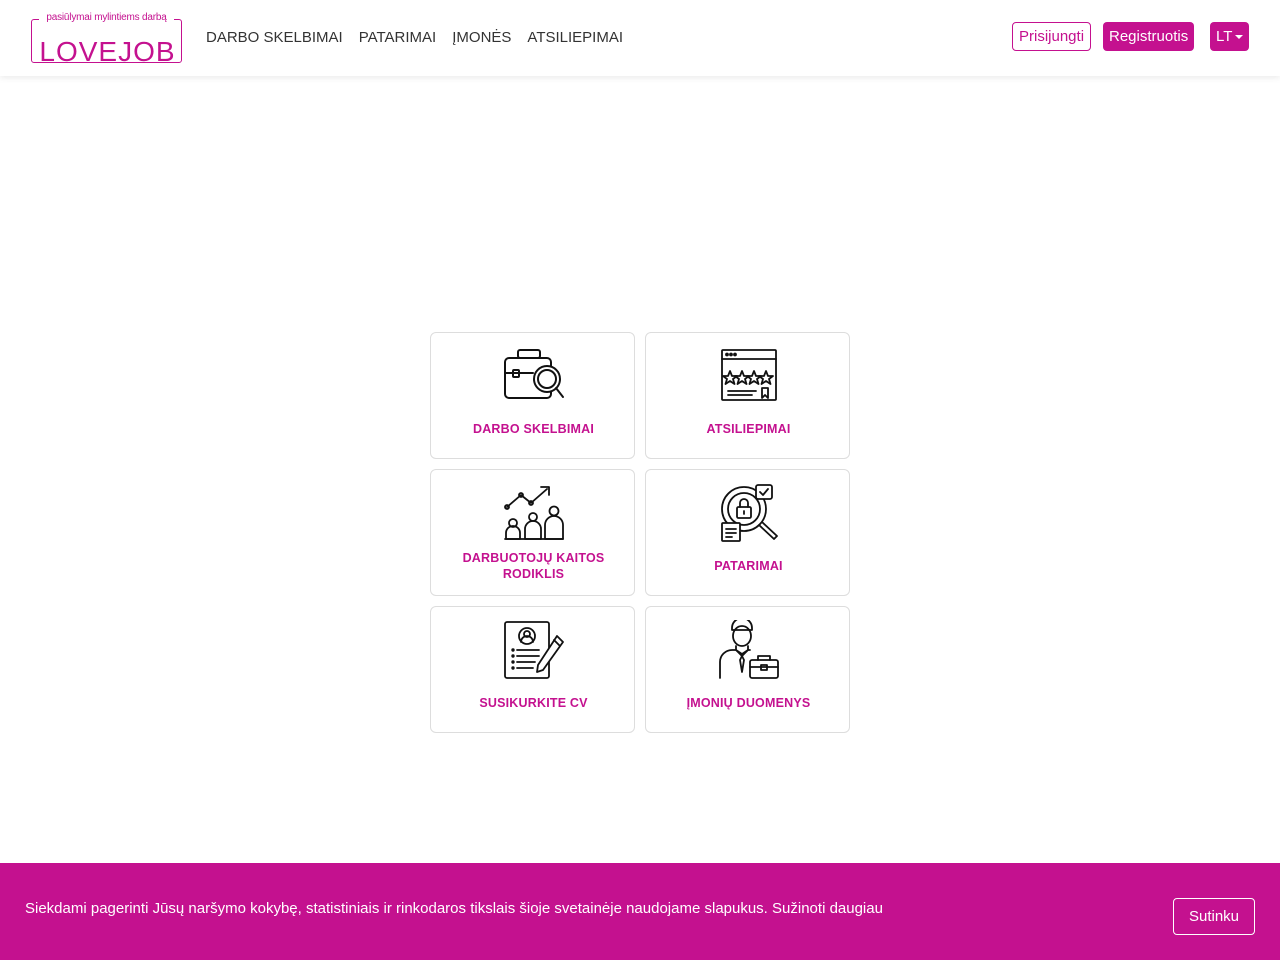 The width and height of the screenshot is (1280, 960). Describe the element at coordinates (534, 374) in the screenshot. I see `briefcase-search-icon` at that location.